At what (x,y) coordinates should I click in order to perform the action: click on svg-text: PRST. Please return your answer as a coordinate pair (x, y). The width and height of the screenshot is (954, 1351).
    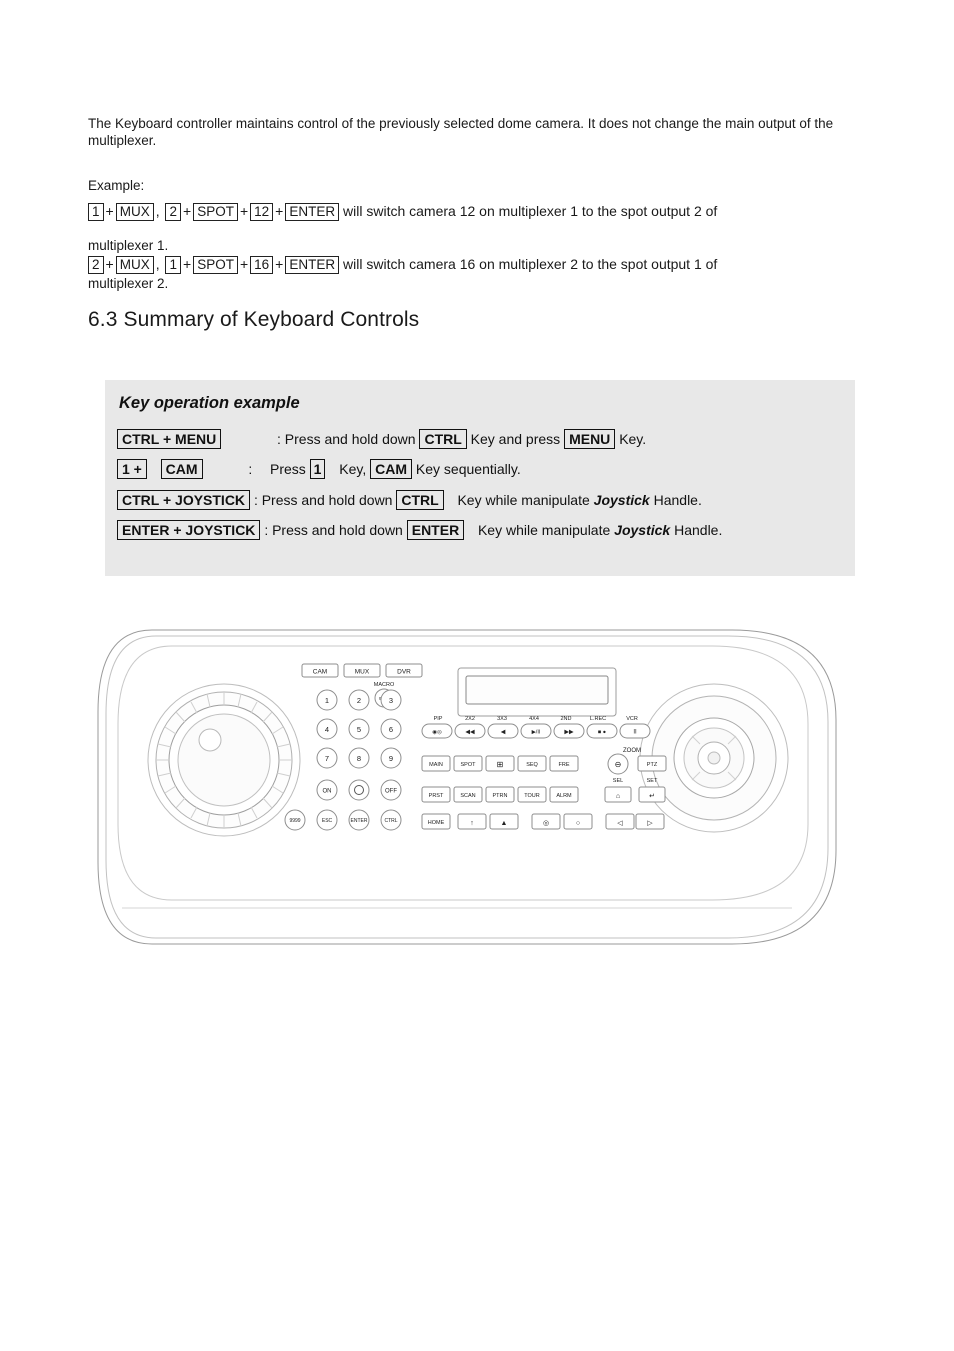
    Looking at the image, I should click on (436, 796).